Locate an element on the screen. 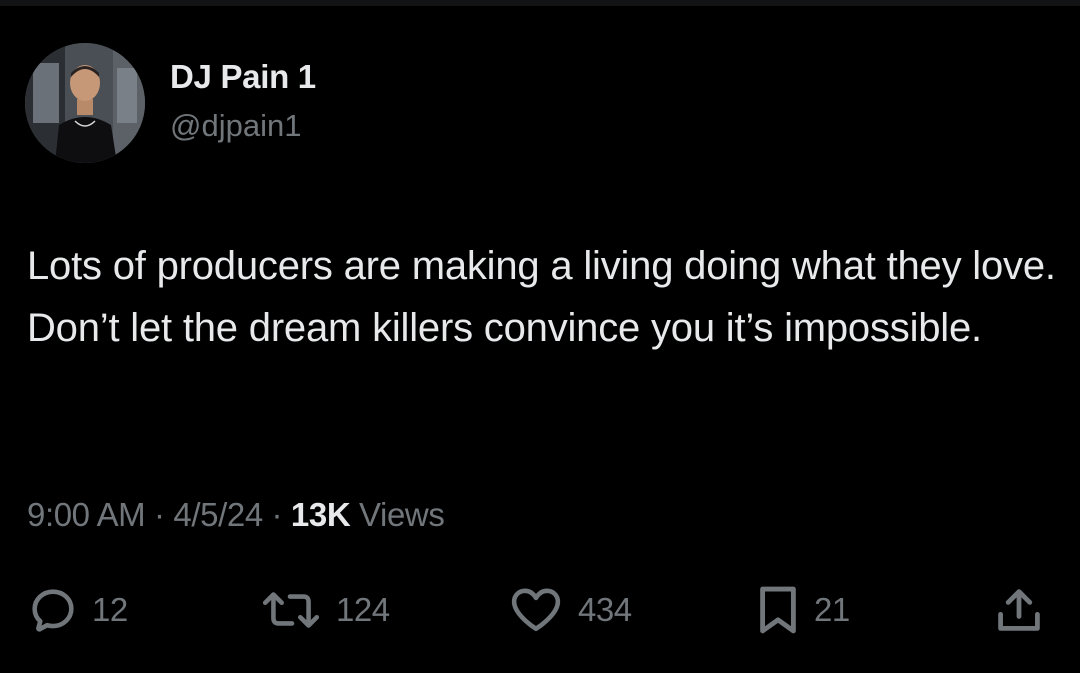  views-count: 13K is located at coordinates (321, 514).